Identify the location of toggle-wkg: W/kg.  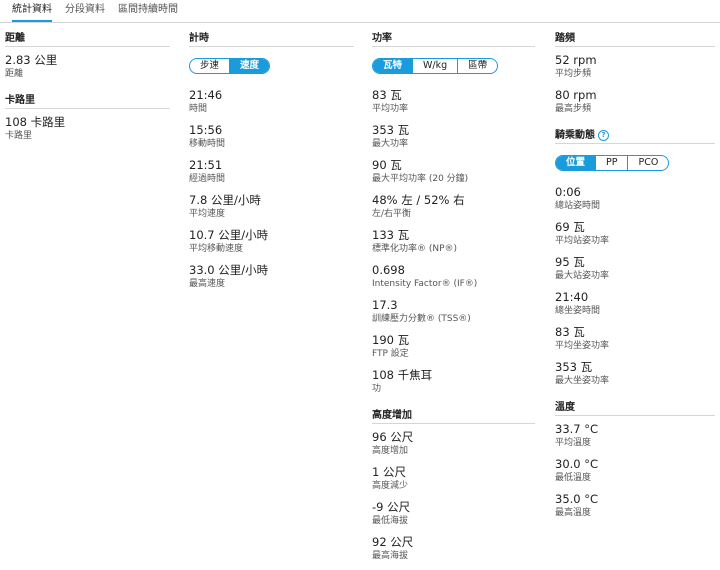
(434, 66).